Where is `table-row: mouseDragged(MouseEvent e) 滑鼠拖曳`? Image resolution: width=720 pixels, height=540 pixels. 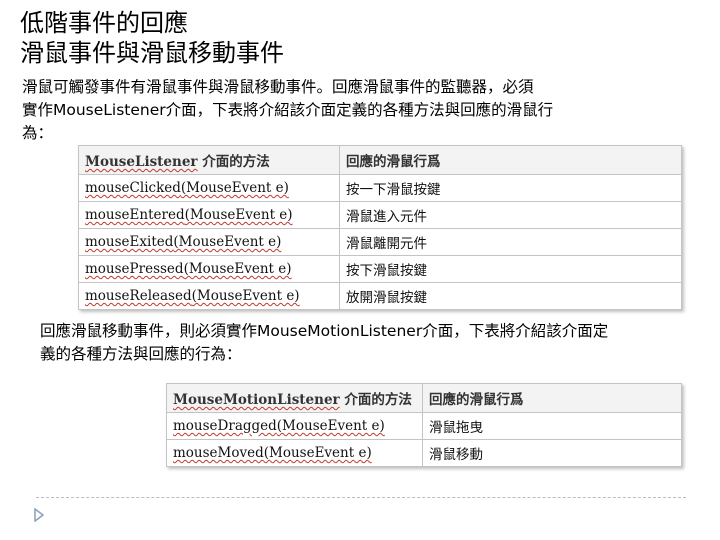
table-row: mouseDragged(MouseEvent e) 滑鼠拖曳 is located at coordinates (424, 426).